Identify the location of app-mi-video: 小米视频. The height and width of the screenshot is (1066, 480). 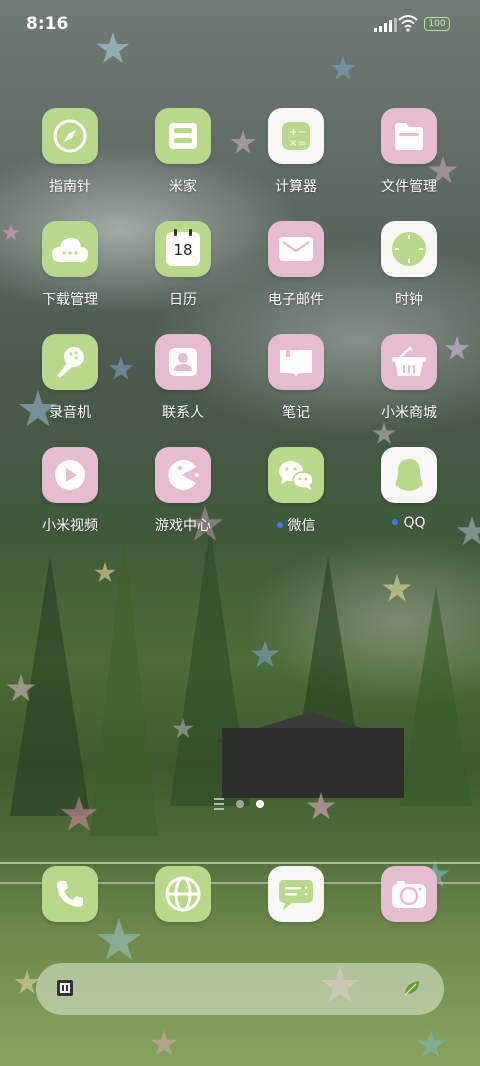
(70, 491).